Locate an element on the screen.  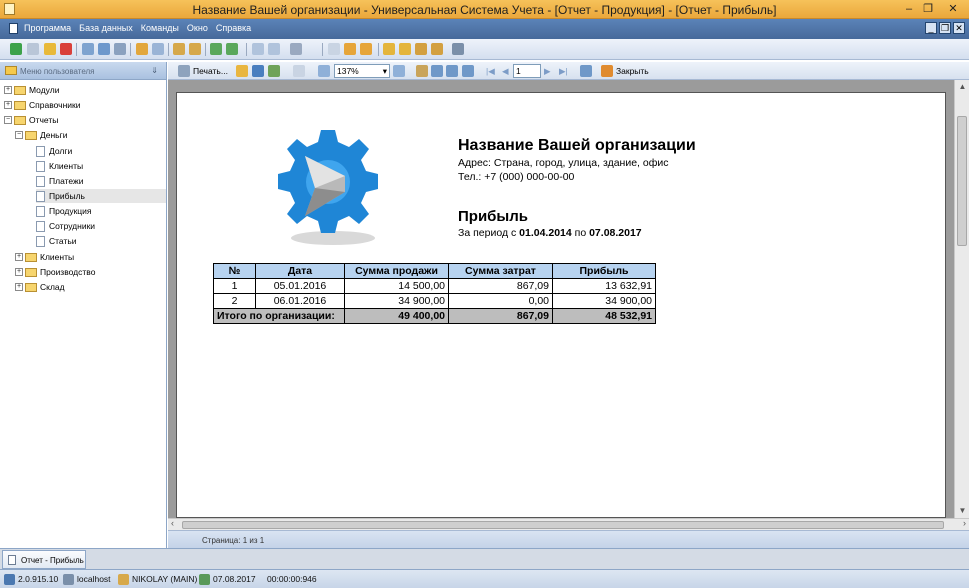
tile-icon is located at coordinates (274, 49).